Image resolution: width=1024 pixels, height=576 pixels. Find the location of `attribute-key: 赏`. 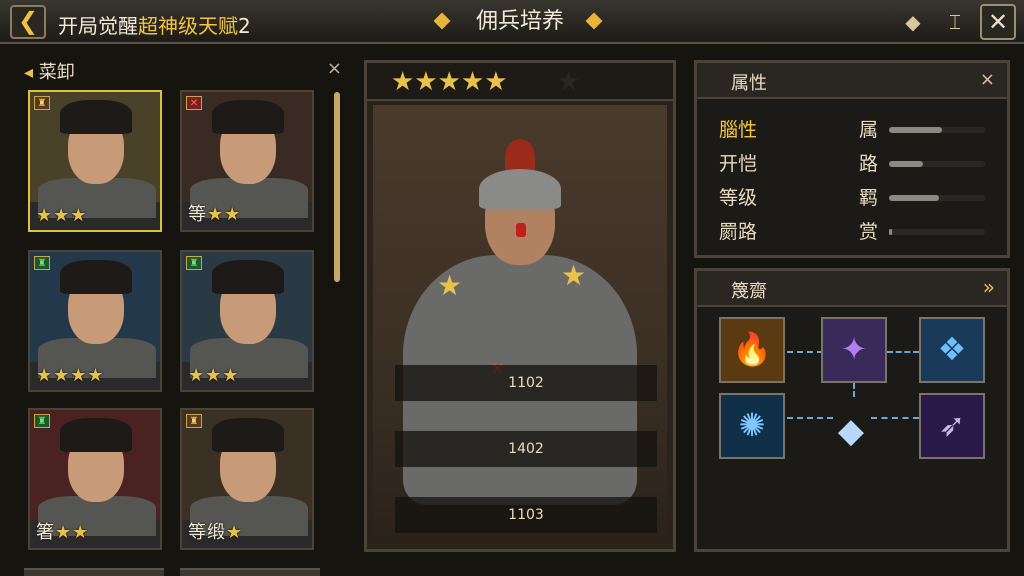

attribute-key: 赏 is located at coordinates (869, 232).